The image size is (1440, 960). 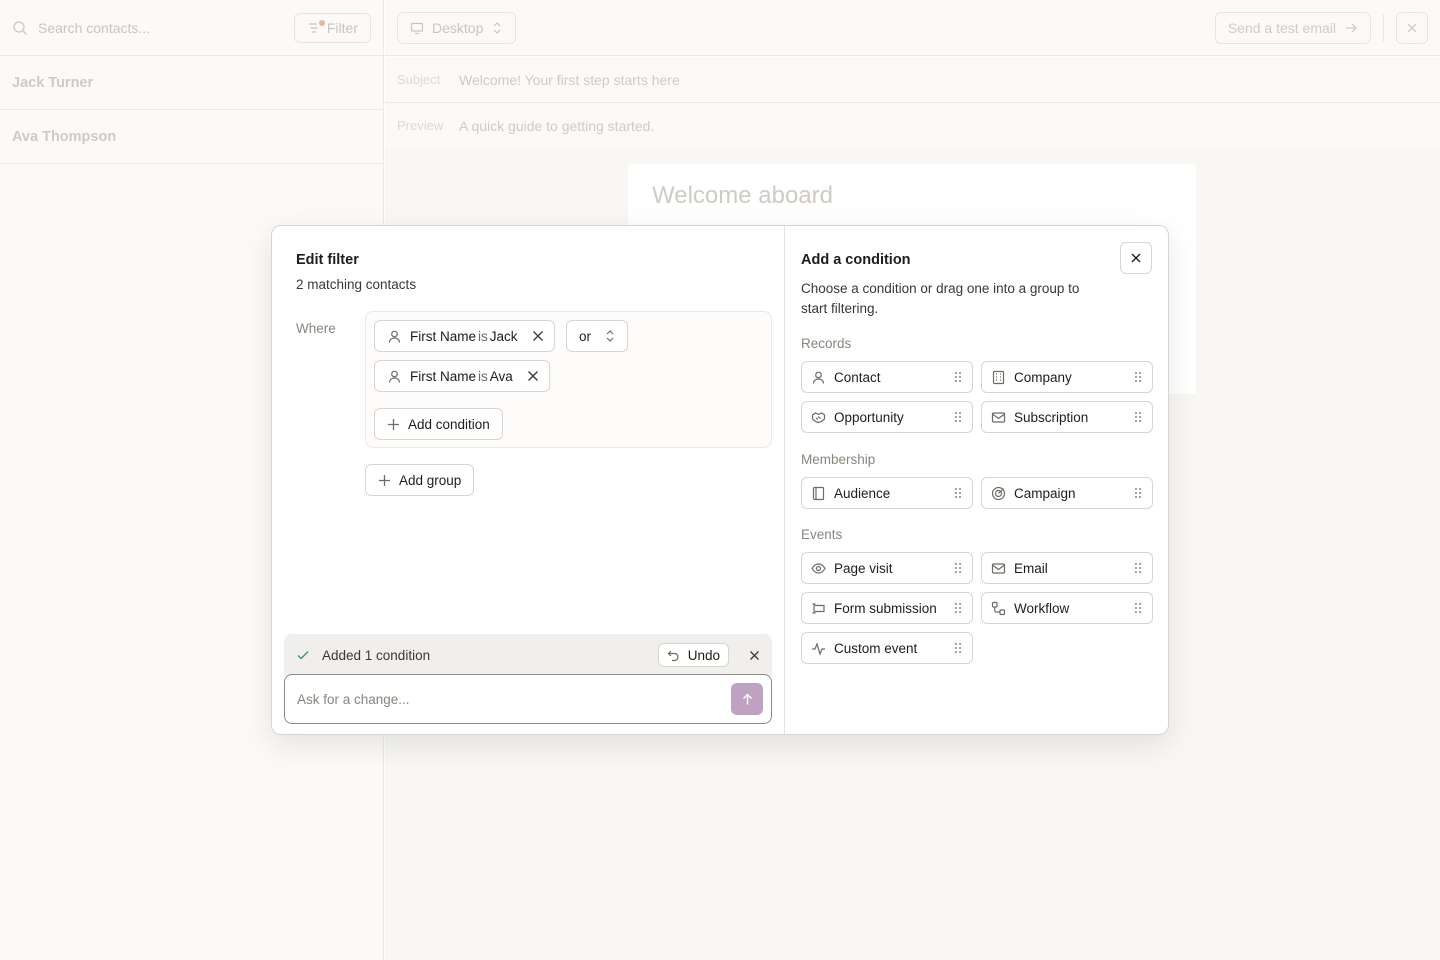 I want to click on arrow-up-icon, so click(x=747, y=699).